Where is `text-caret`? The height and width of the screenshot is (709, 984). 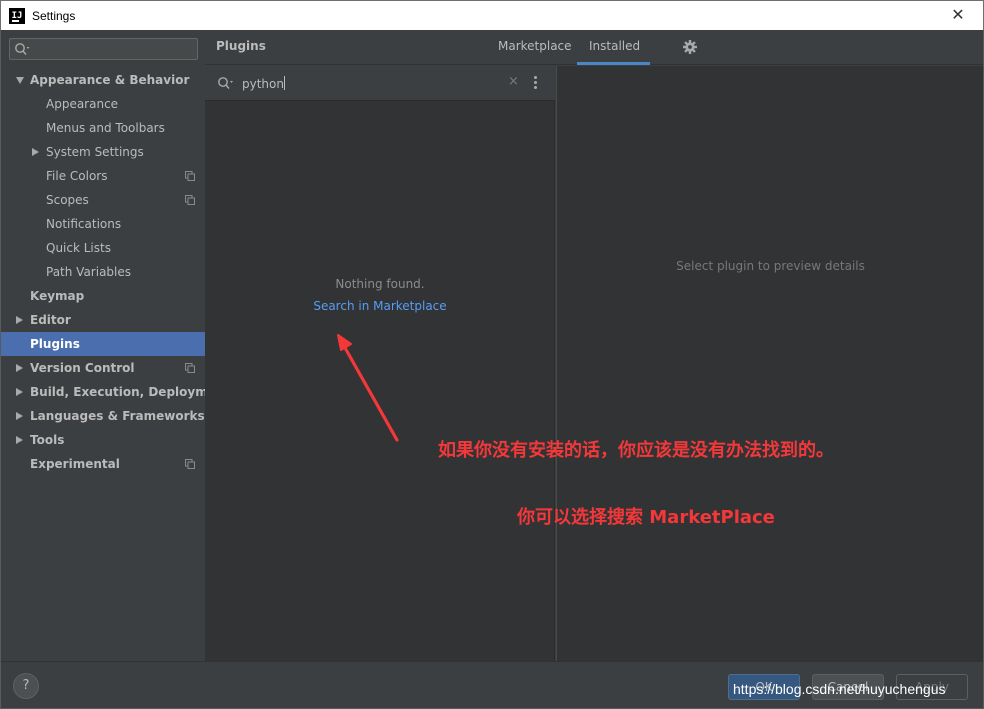 text-caret is located at coordinates (284, 83).